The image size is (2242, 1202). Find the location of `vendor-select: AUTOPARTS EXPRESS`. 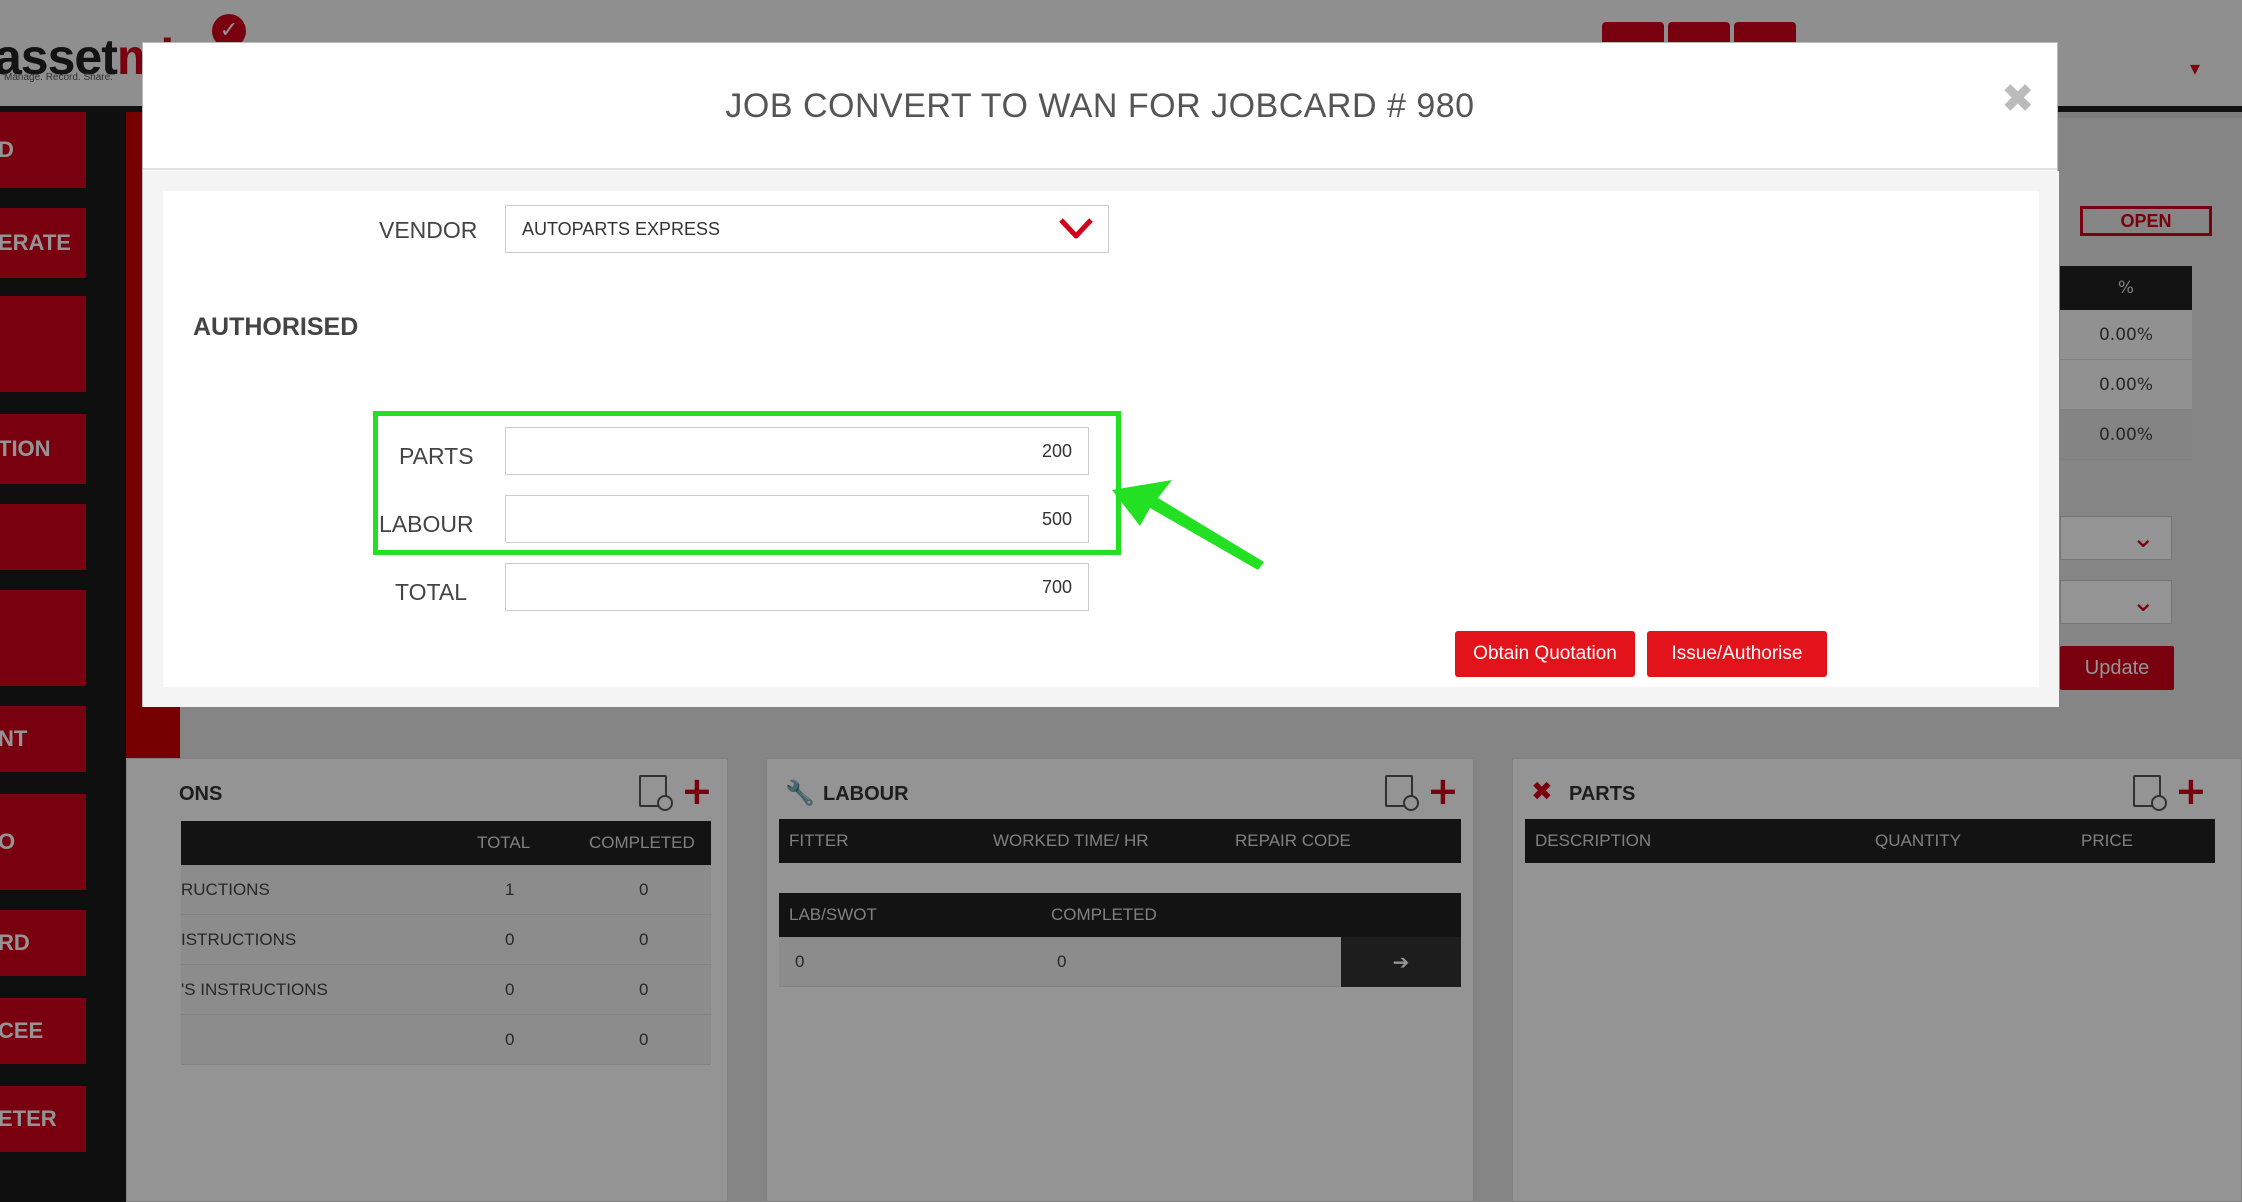

vendor-select: AUTOPARTS EXPRESS is located at coordinates (807, 229).